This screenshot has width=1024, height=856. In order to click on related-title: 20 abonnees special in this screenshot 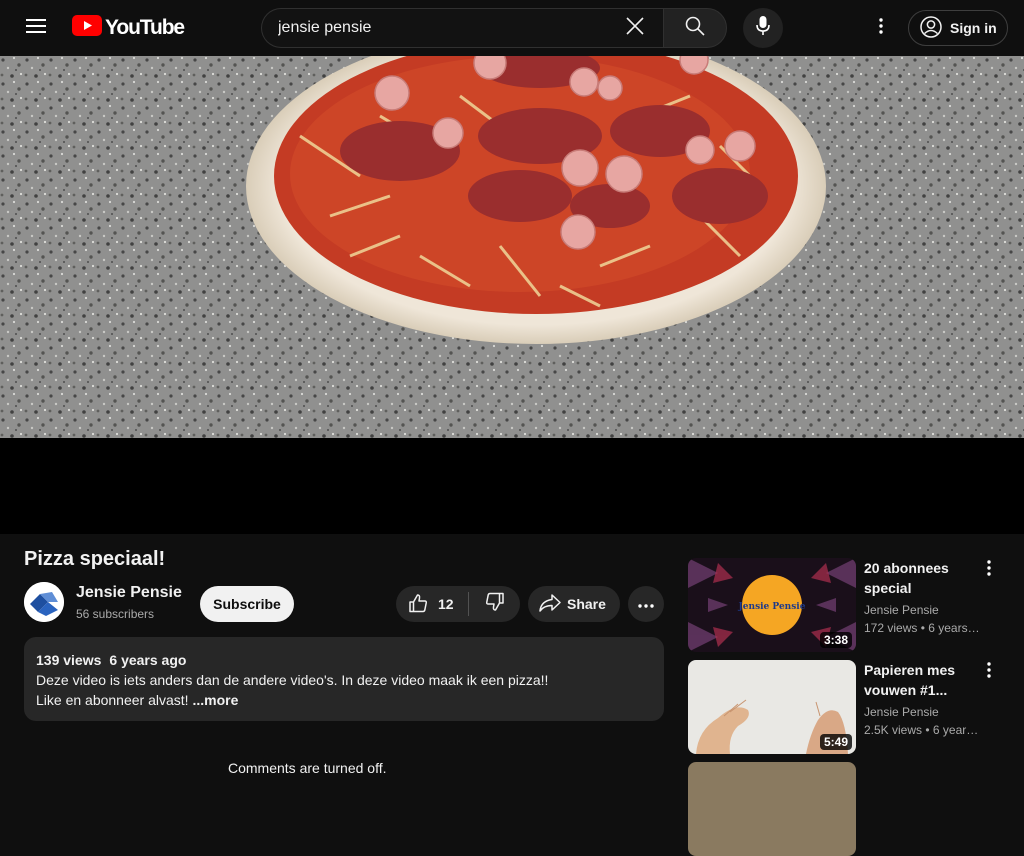, I will do `click(923, 578)`.